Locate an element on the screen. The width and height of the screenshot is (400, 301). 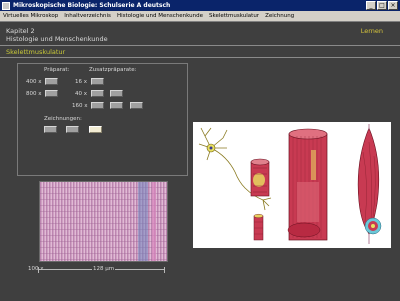
maximize-button: □ is located at coordinates (382, 5).